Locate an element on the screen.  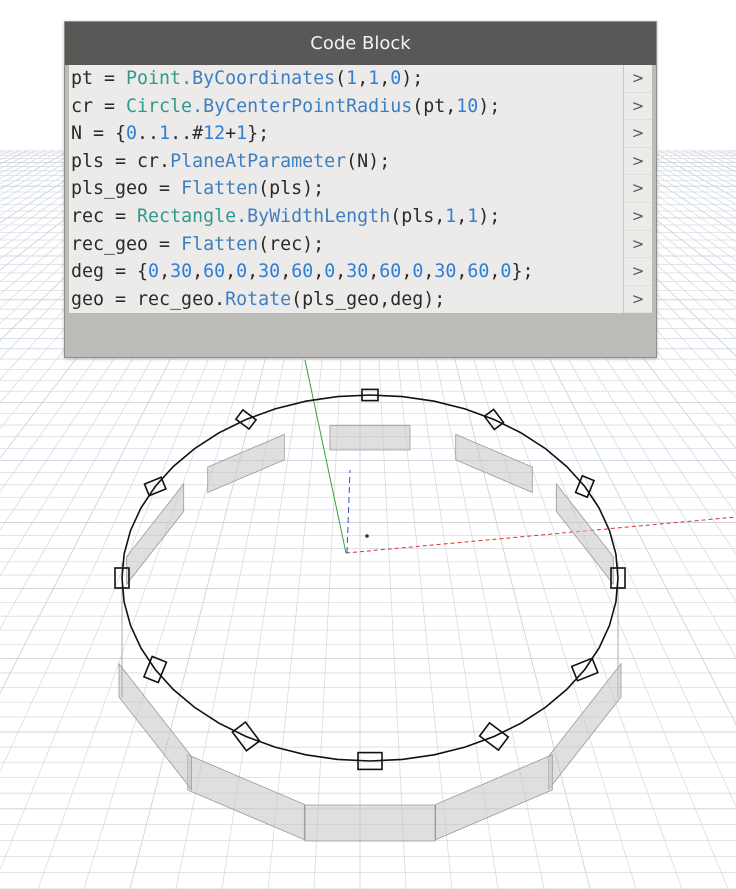
code-line: cr = Circle.ByCenterPointRadius(pt,10); is located at coordinates (348, 107).